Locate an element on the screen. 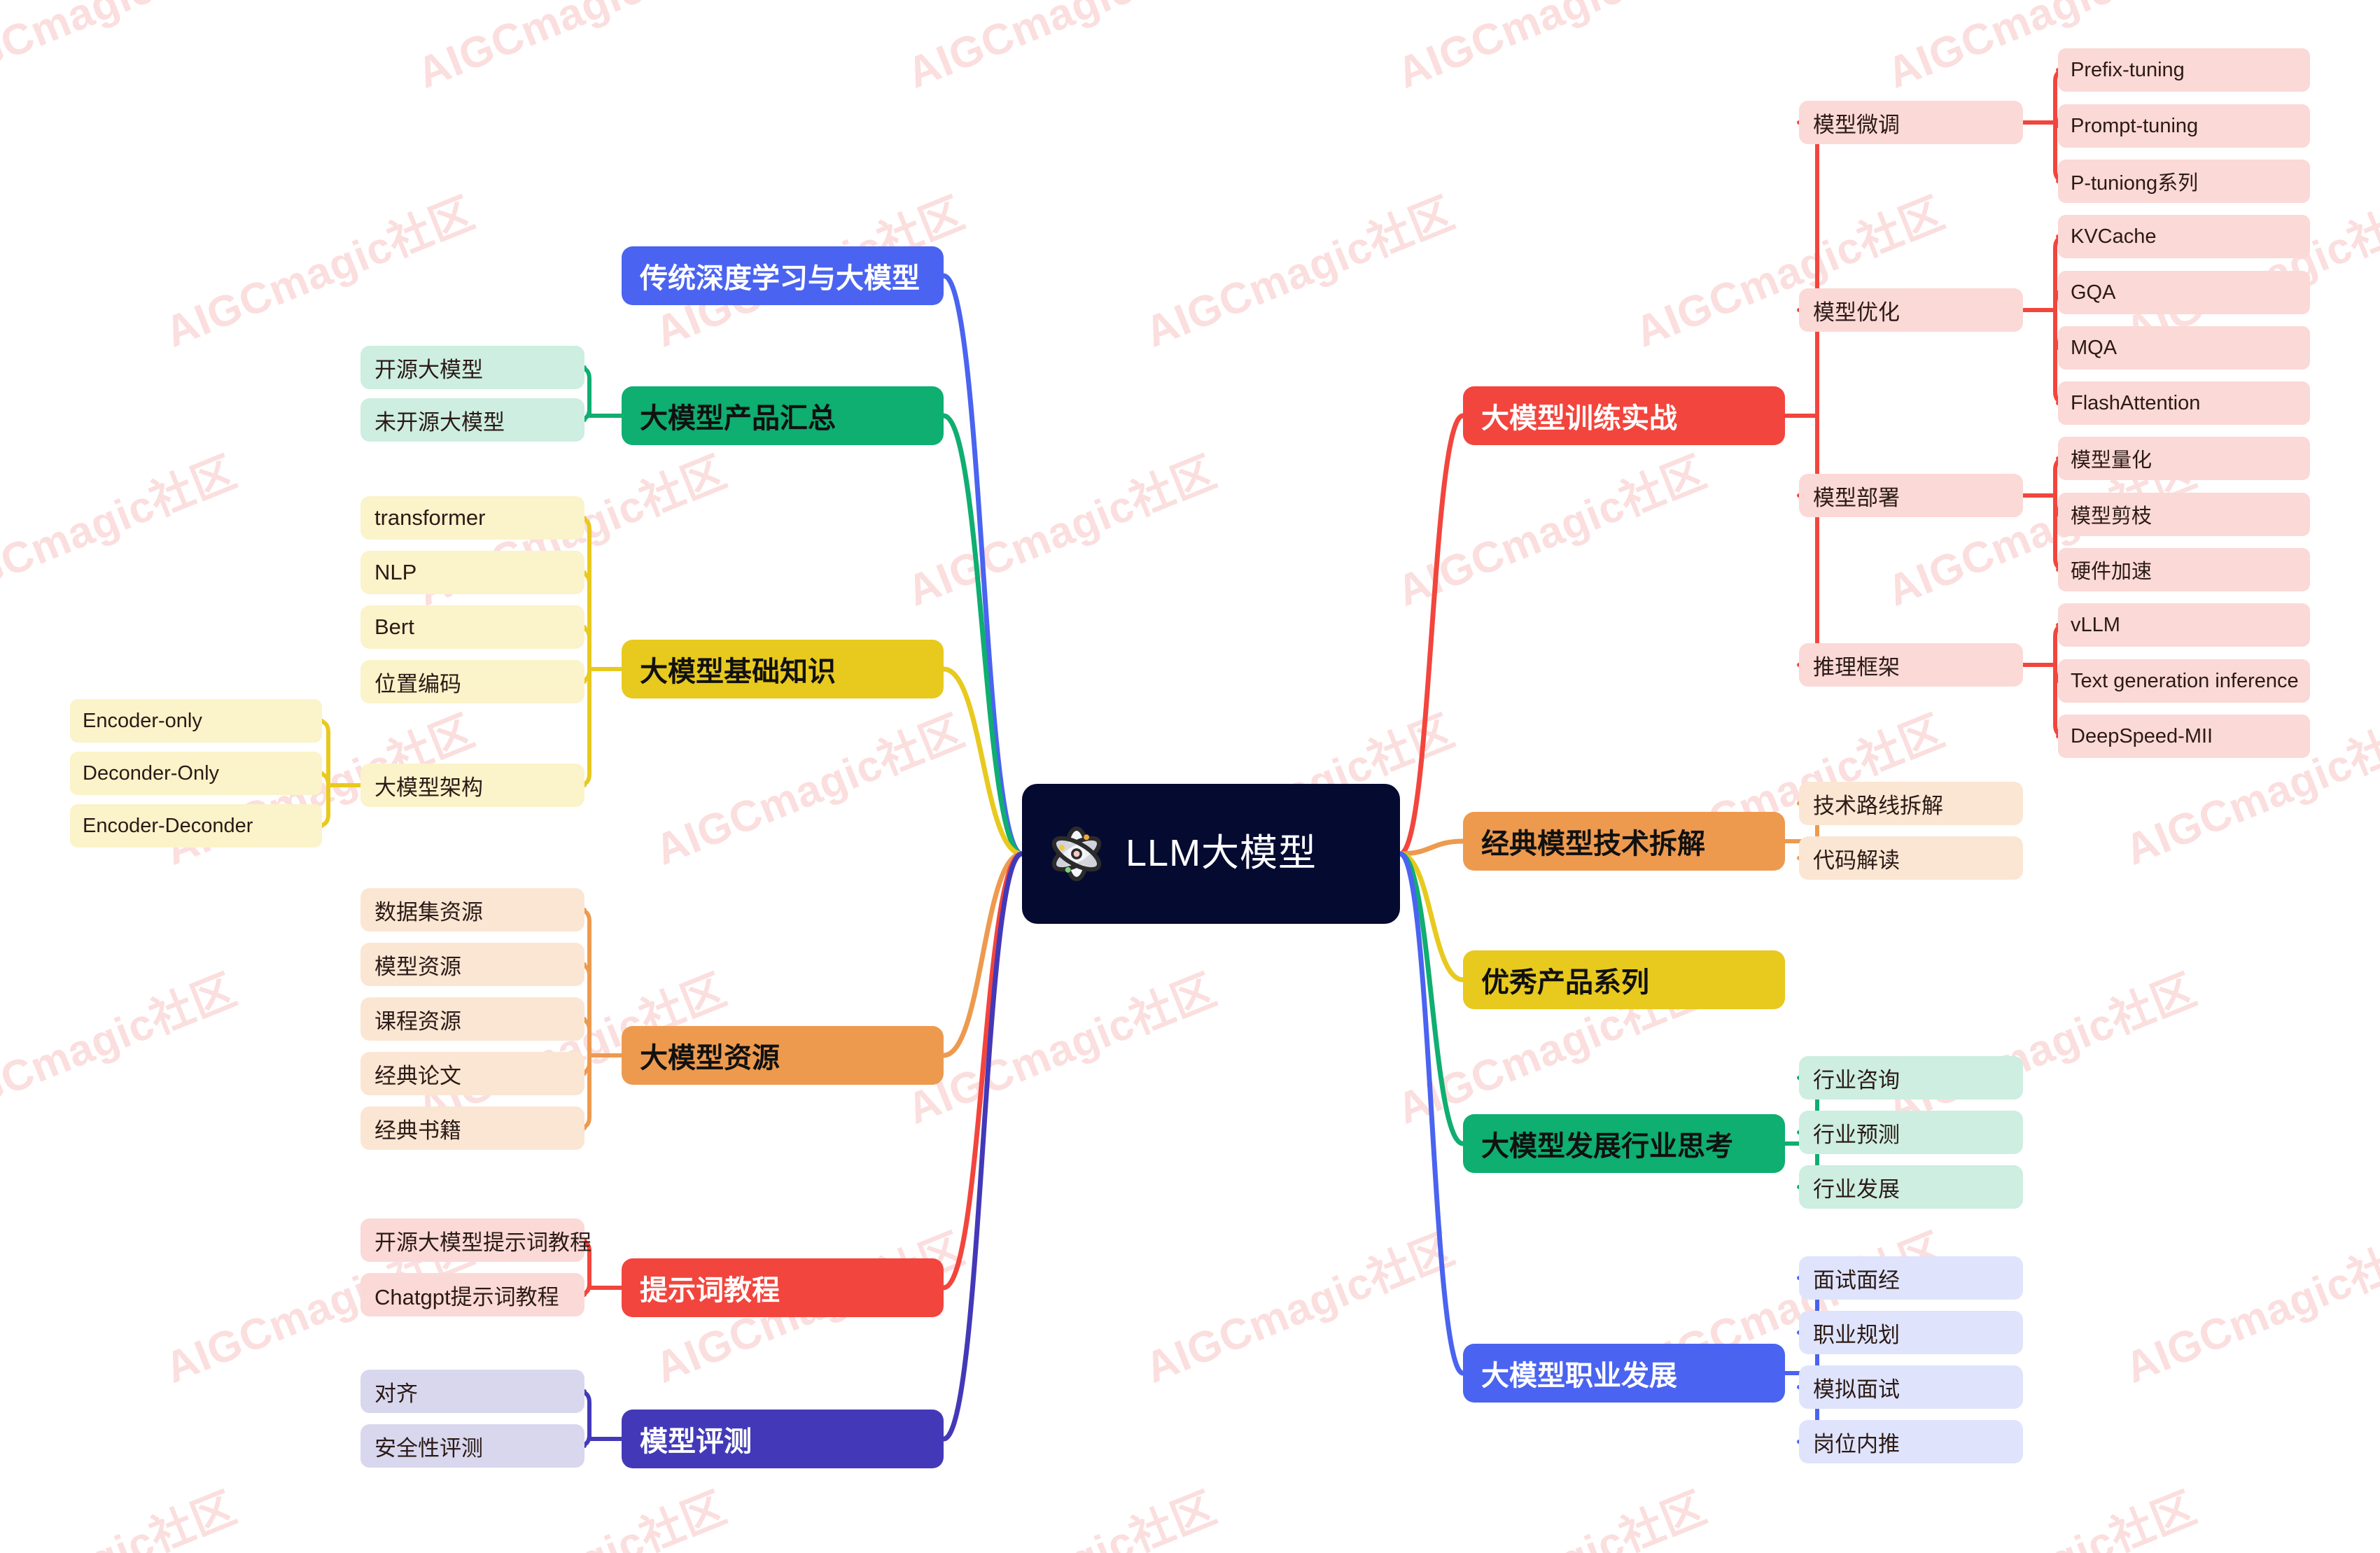 This screenshot has height=1553, width=2380. subnode-career-development-3: 岗位内推 is located at coordinates (1911, 1442).